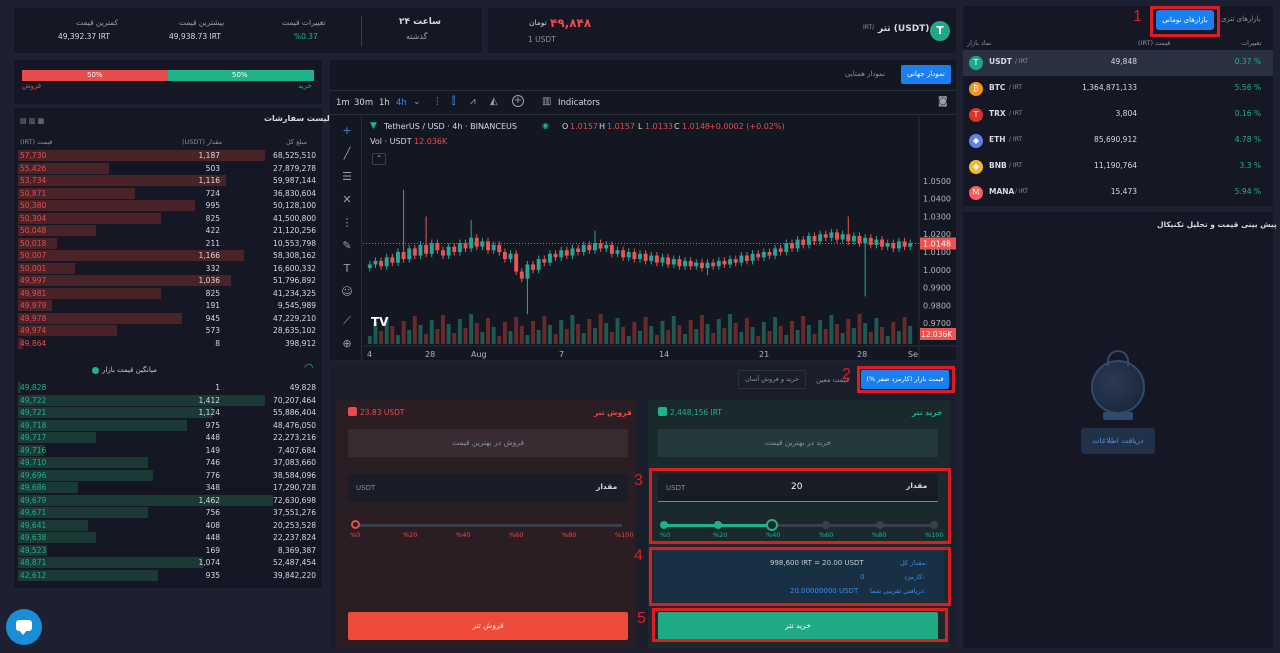 The width and height of the screenshot is (1280, 653). I want to click on market-symbol: BTC, so click(997, 87).